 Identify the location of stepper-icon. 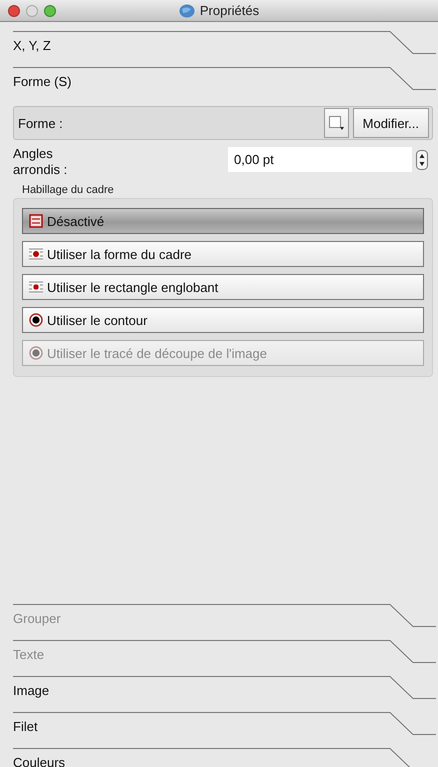
(422, 160).